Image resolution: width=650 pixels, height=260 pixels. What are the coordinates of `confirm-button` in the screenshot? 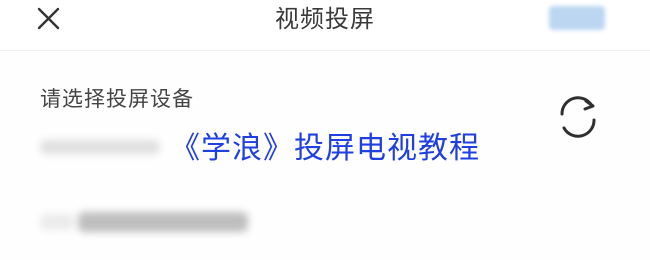 It's located at (577, 18).